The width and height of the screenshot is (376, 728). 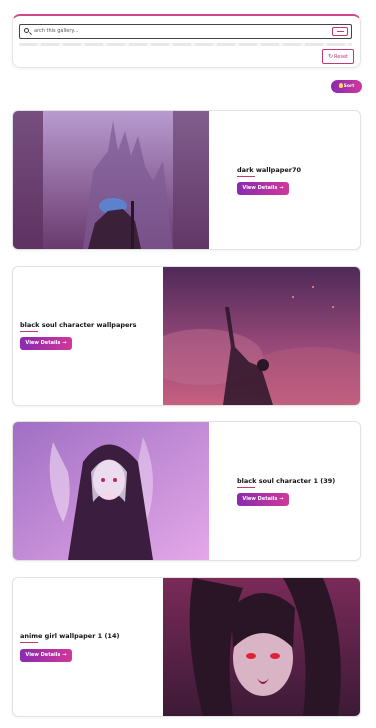 What do you see at coordinates (331, 56) in the screenshot?
I see `reset-icon: ↻` at bounding box center [331, 56].